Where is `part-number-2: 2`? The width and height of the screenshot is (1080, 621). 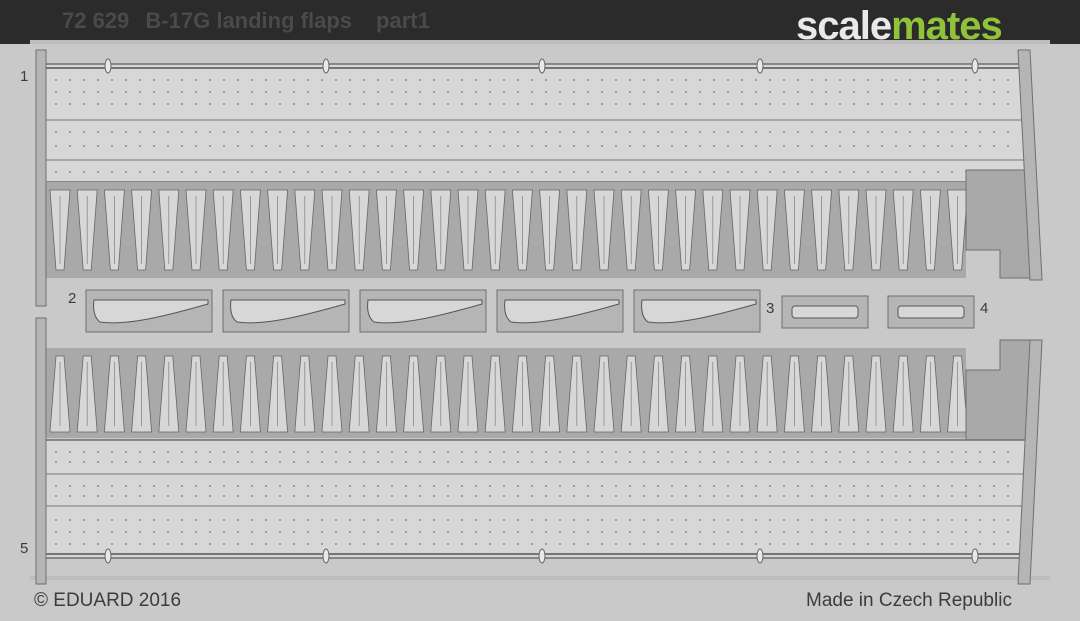 part-number-2: 2 is located at coordinates (72, 298).